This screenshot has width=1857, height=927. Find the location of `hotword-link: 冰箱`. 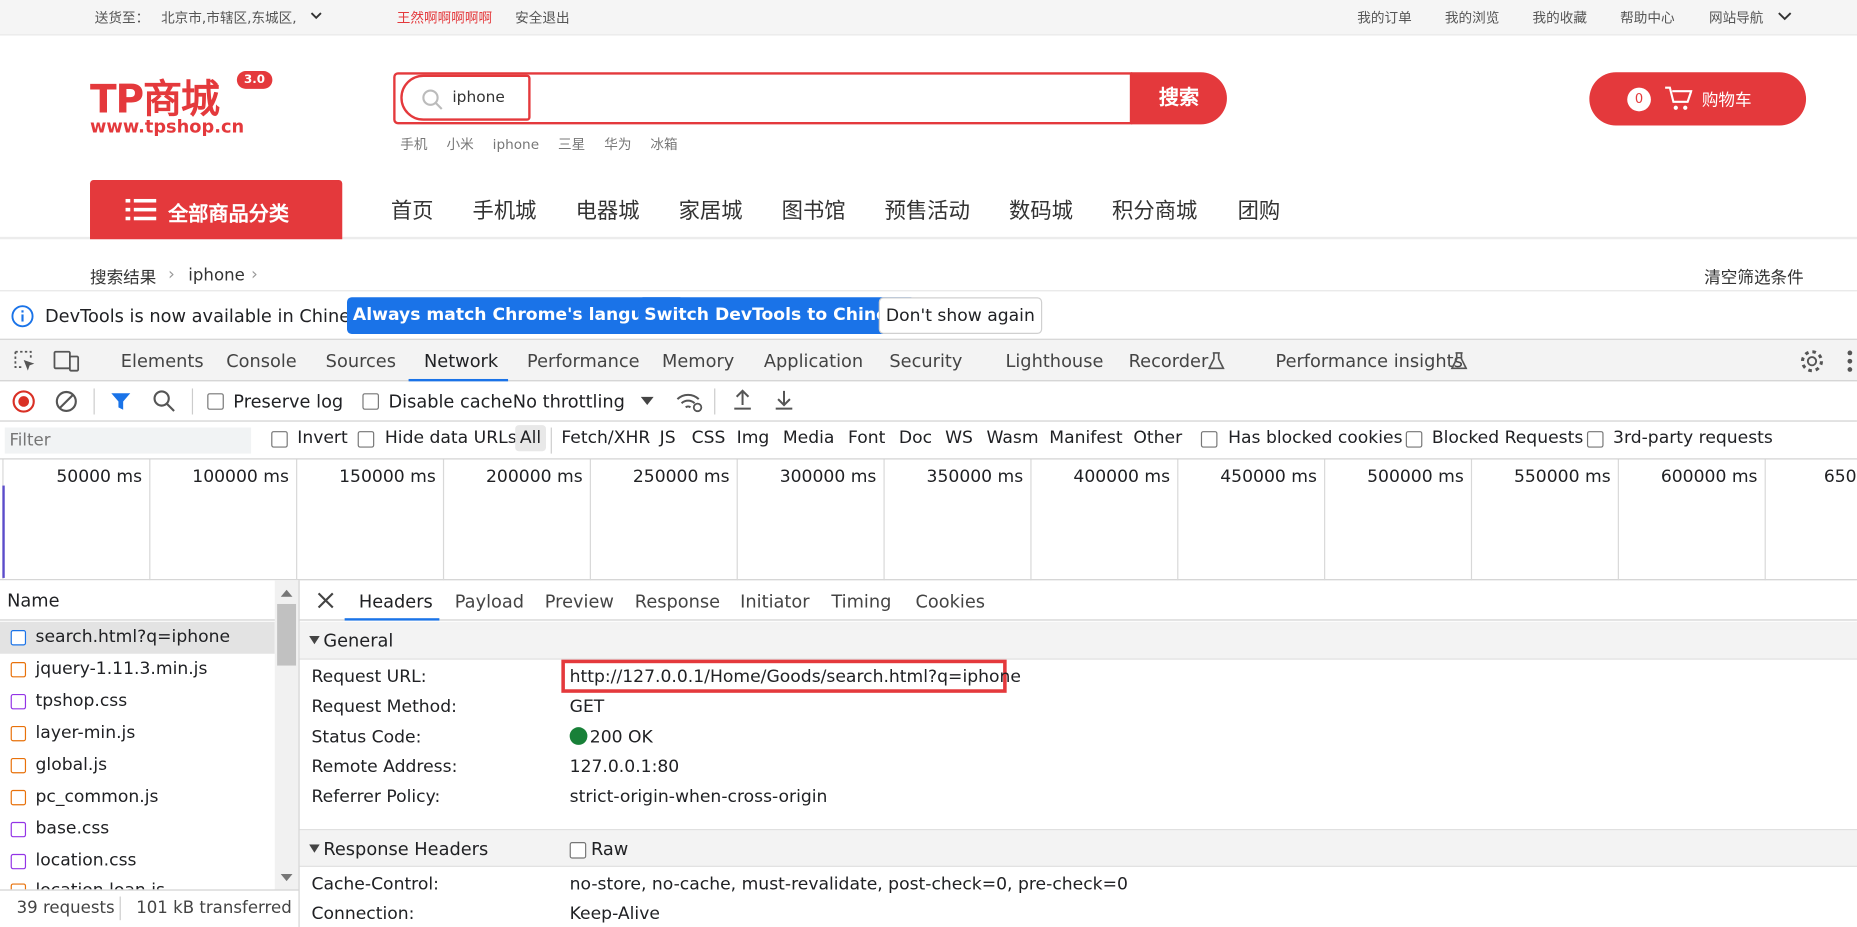

hotword-link: 冰箱 is located at coordinates (663, 144).